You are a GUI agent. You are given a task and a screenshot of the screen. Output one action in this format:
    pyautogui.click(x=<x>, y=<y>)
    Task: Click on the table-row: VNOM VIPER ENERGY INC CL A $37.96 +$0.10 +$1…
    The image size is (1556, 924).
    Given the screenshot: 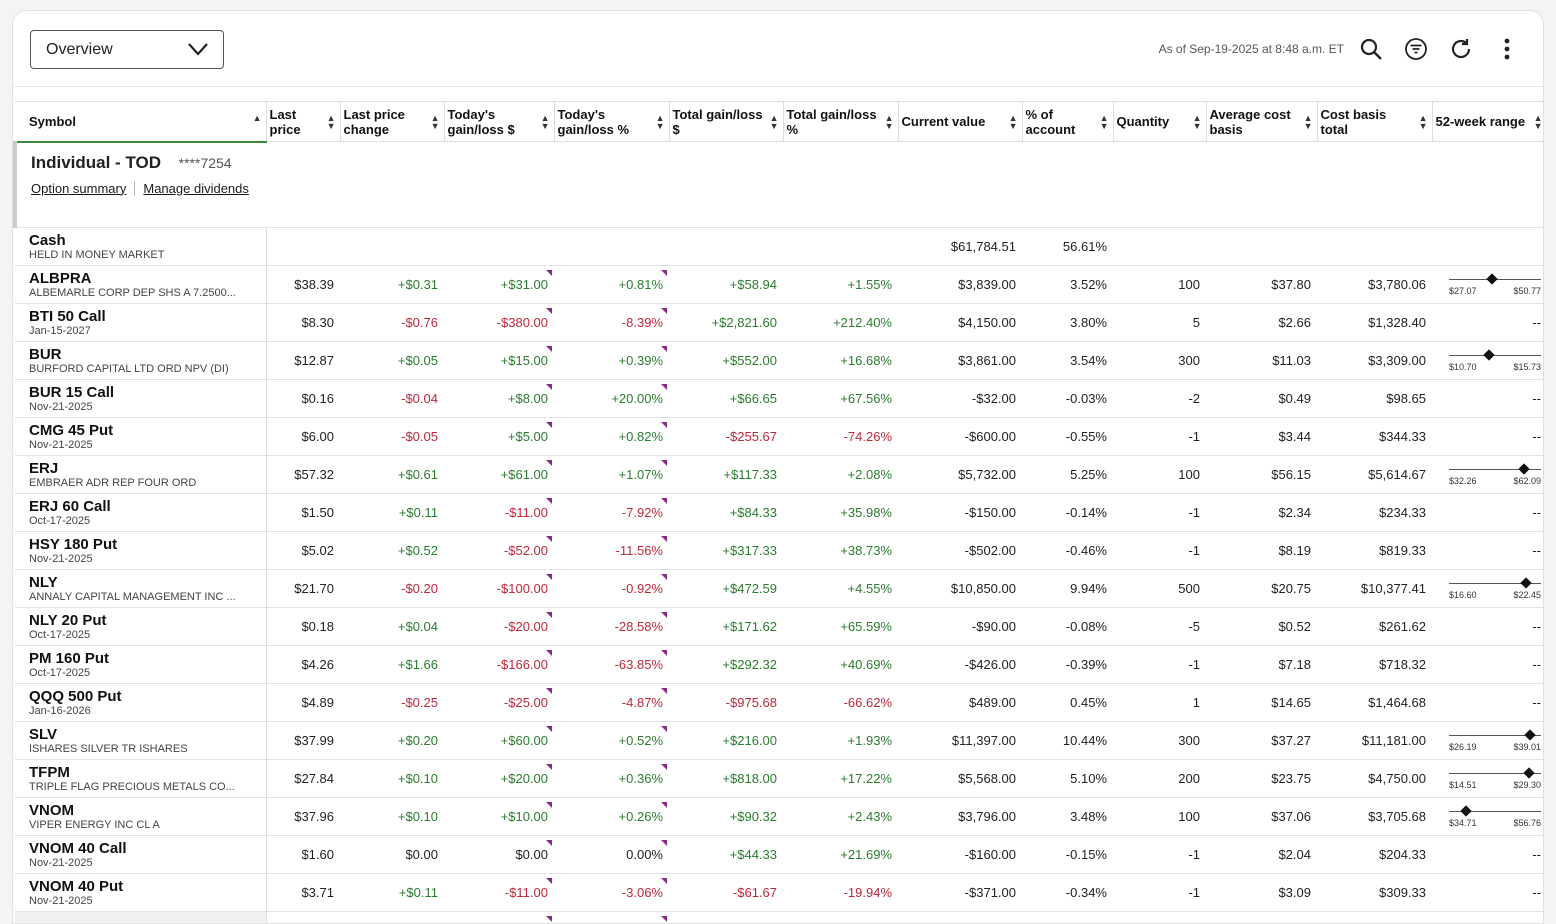 What is the action you would take?
    pyautogui.click(x=779, y=816)
    